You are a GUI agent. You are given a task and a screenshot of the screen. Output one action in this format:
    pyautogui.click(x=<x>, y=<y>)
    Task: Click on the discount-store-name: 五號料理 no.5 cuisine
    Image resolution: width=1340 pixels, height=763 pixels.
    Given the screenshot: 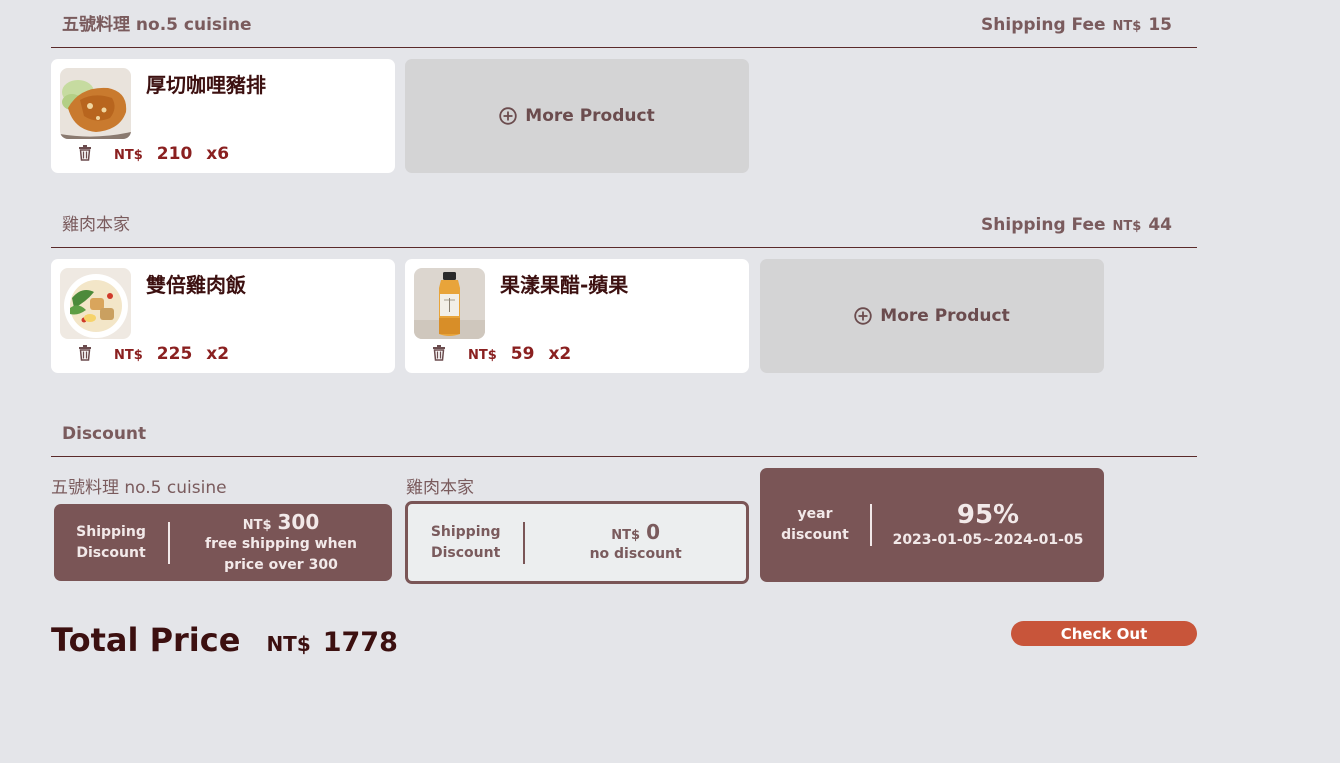 What is the action you would take?
    pyautogui.click(x=139, y=488)
    